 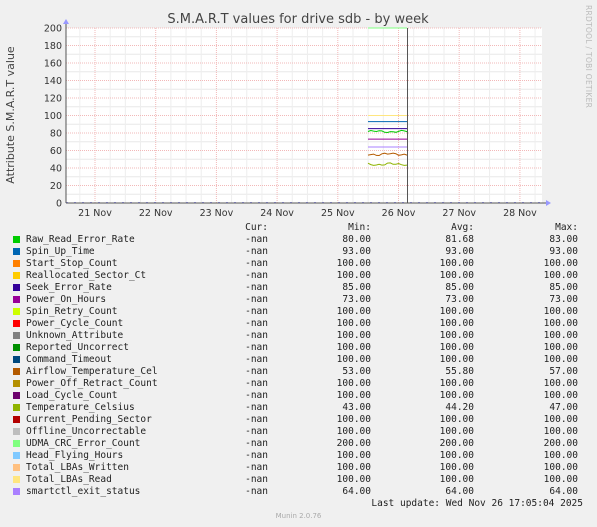 I want to click on legend-series-name: Current_Pending_Sector, so click(x=89, y=419).